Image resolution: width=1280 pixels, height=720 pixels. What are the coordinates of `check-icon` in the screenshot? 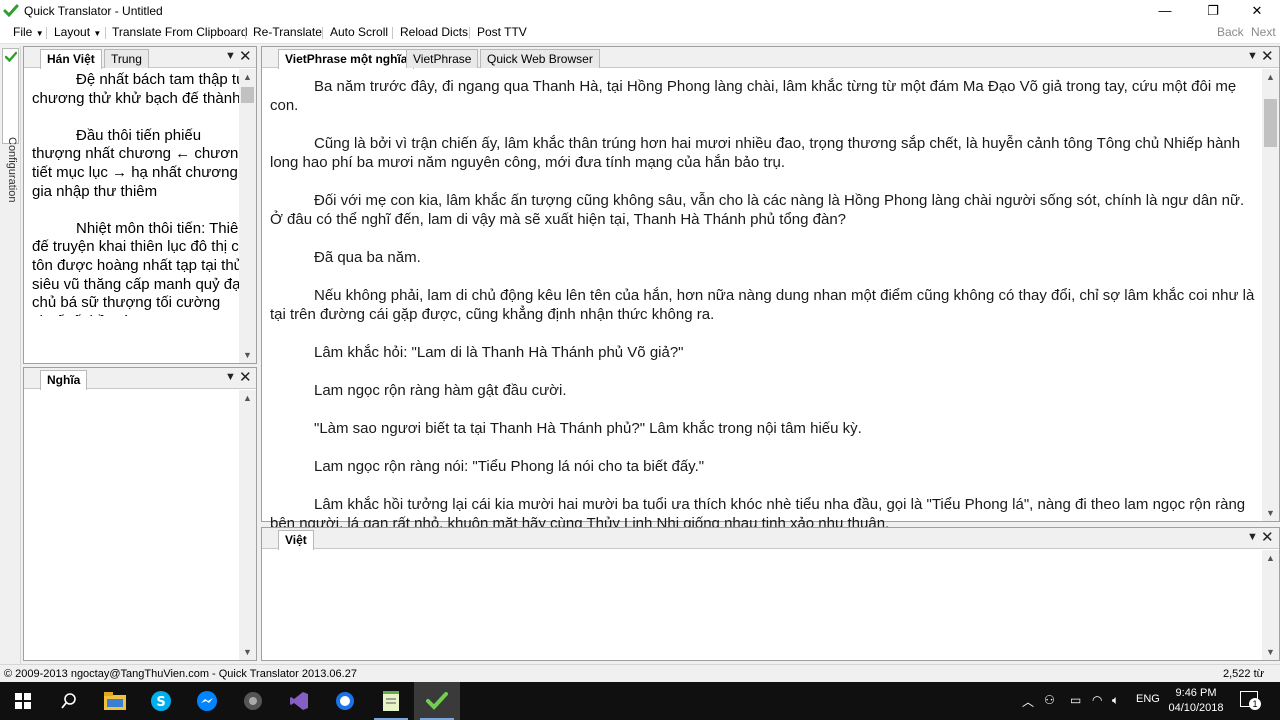 It's located at (11, 57).